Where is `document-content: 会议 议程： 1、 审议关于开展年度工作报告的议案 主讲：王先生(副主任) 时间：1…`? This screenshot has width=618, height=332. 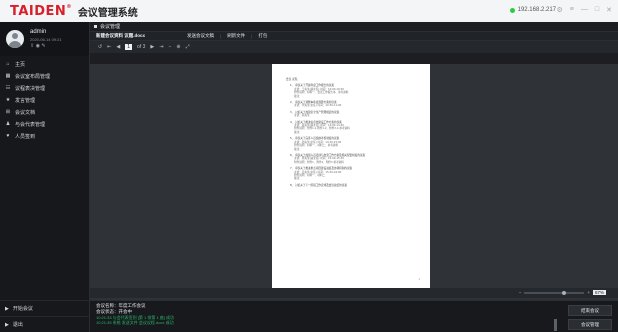
document-content: 会议 议程： 1、 审议关于开展年度工作报告的议案 主讲：王先生(副主任) 时间：1… is located at coordinates (353, 132).